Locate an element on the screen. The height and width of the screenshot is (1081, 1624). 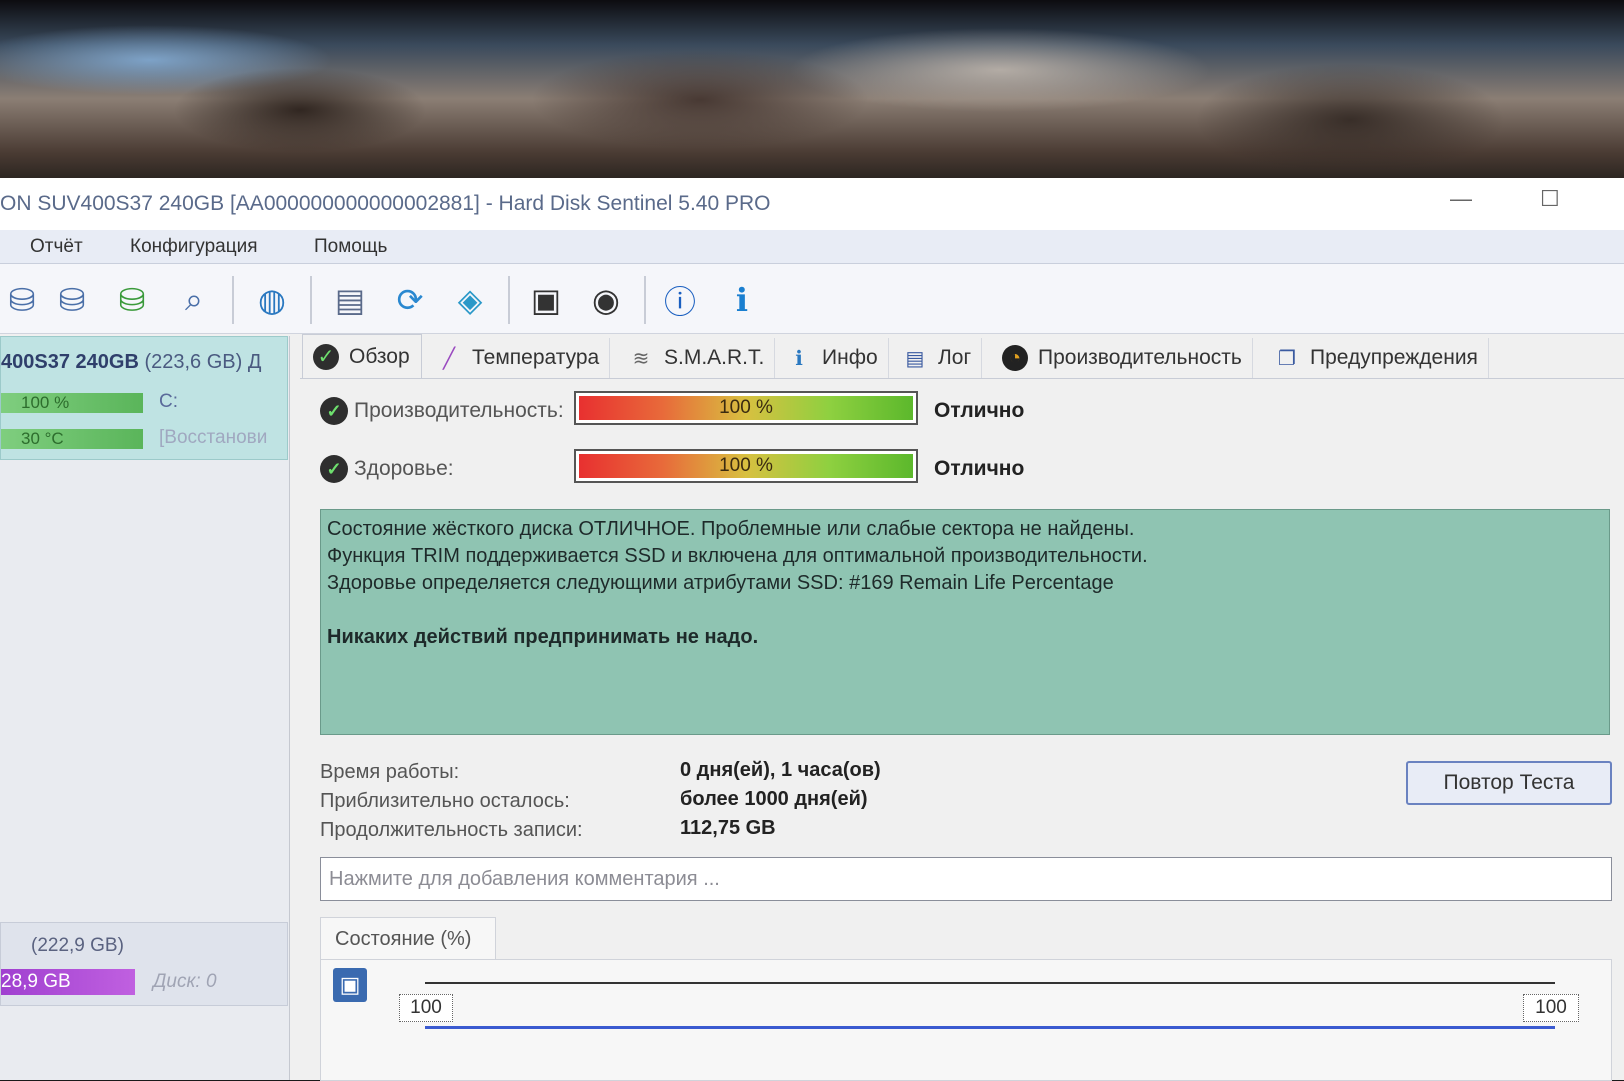
chart-end-value: 100 is located at coordinates (1551, 1008).